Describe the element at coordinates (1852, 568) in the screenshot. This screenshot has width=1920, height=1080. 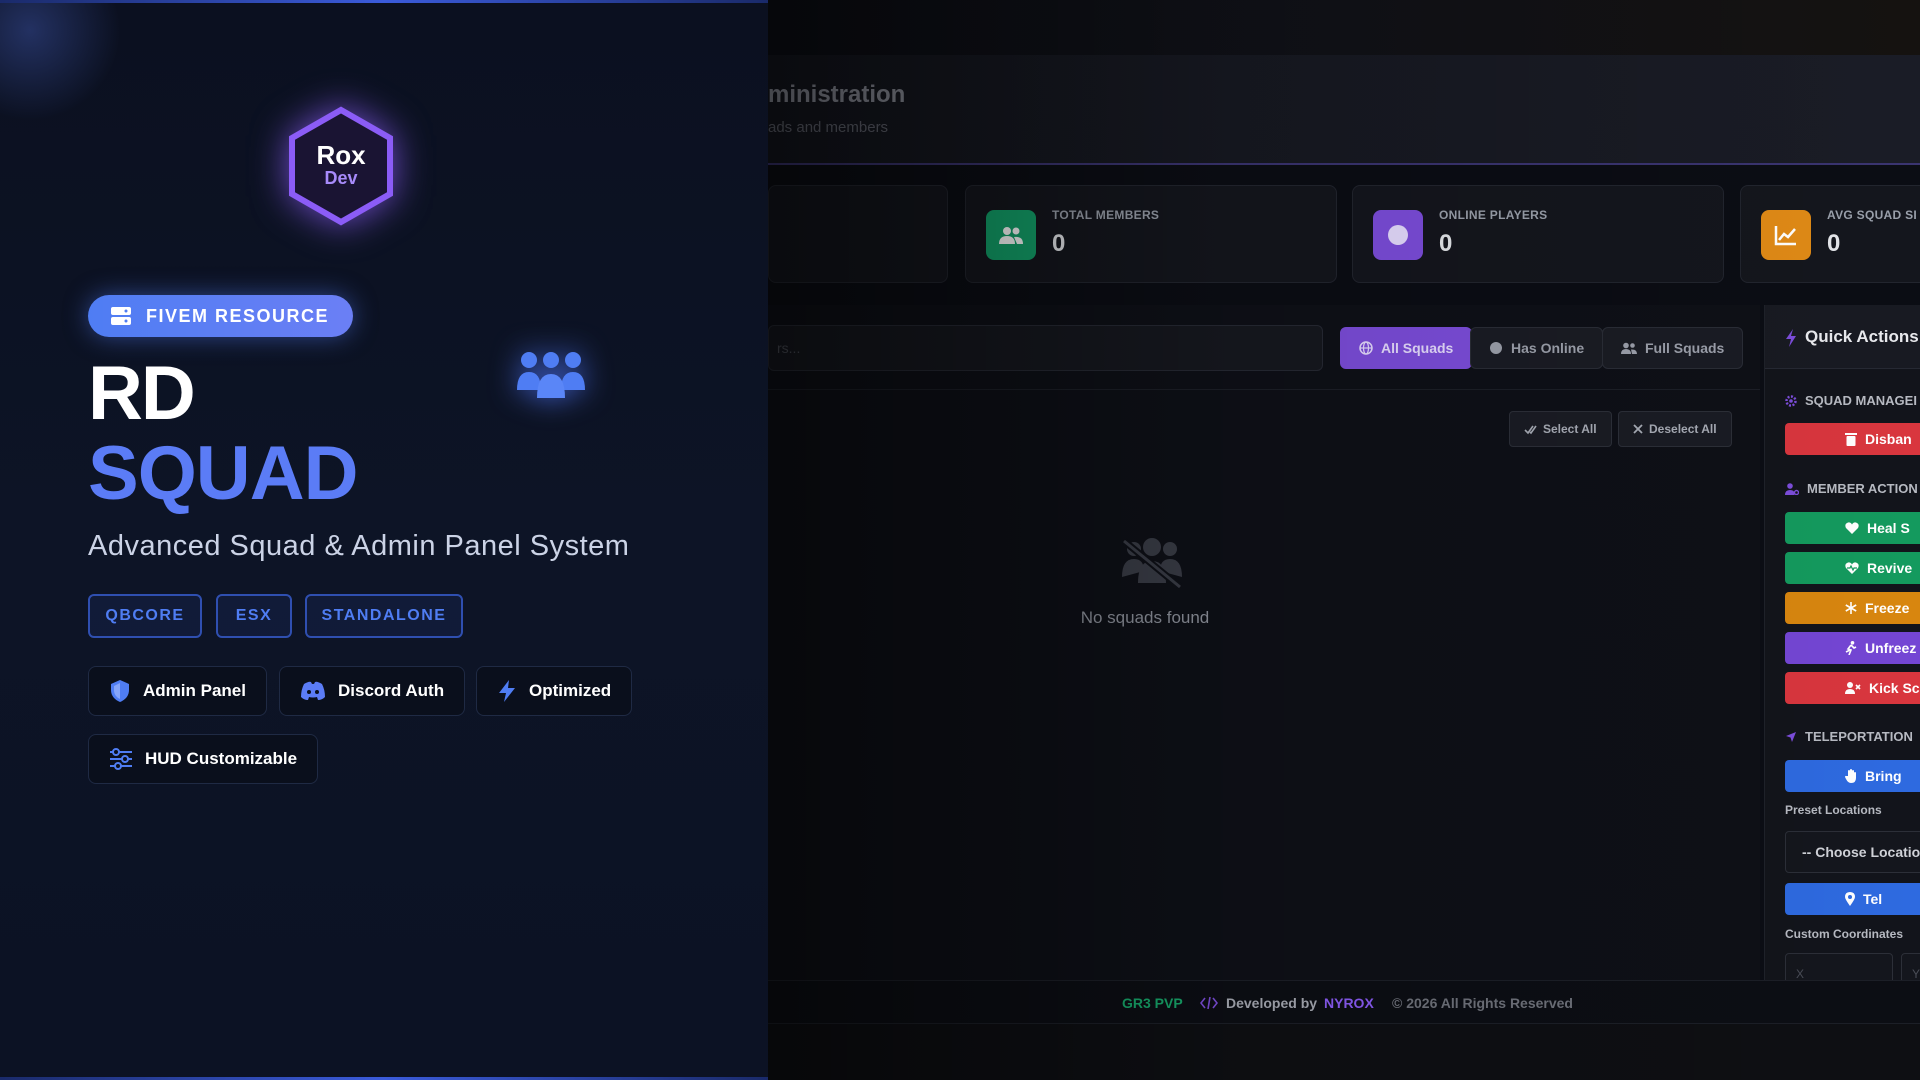
I see `revive-button: Revive` at that location.